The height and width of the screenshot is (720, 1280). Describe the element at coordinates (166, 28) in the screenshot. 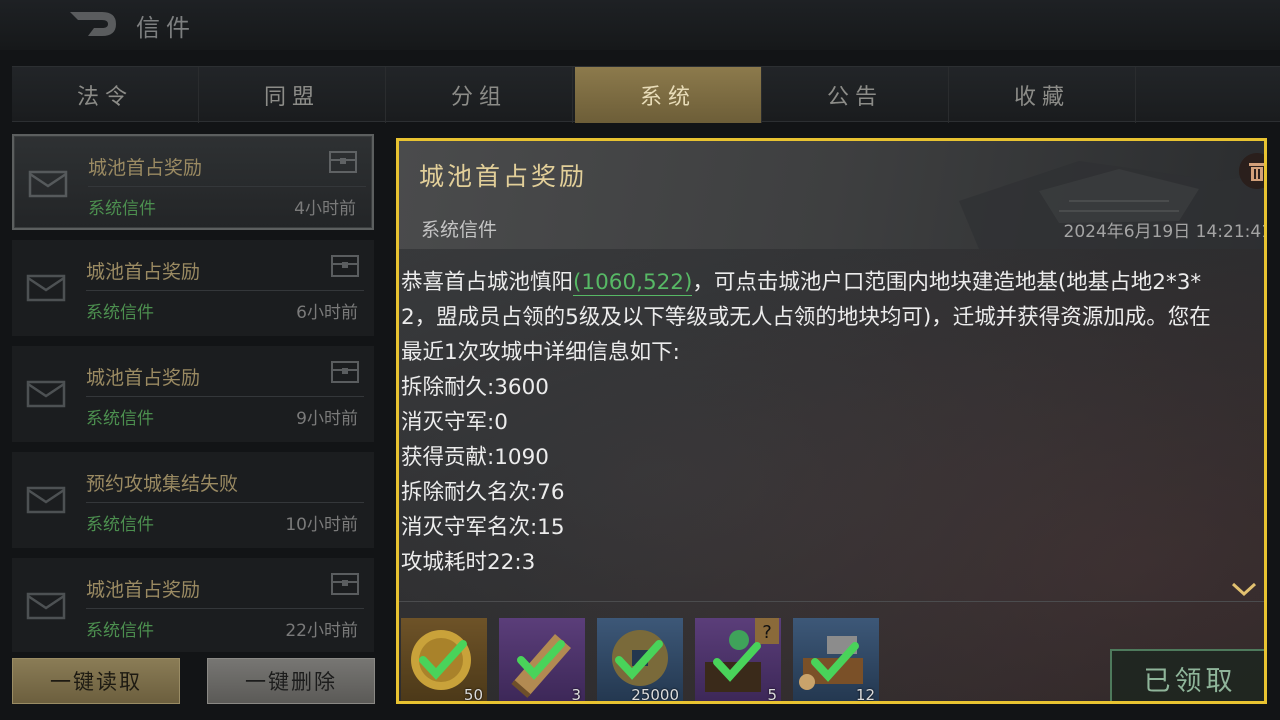

I see `page-title: 信件` at that location.